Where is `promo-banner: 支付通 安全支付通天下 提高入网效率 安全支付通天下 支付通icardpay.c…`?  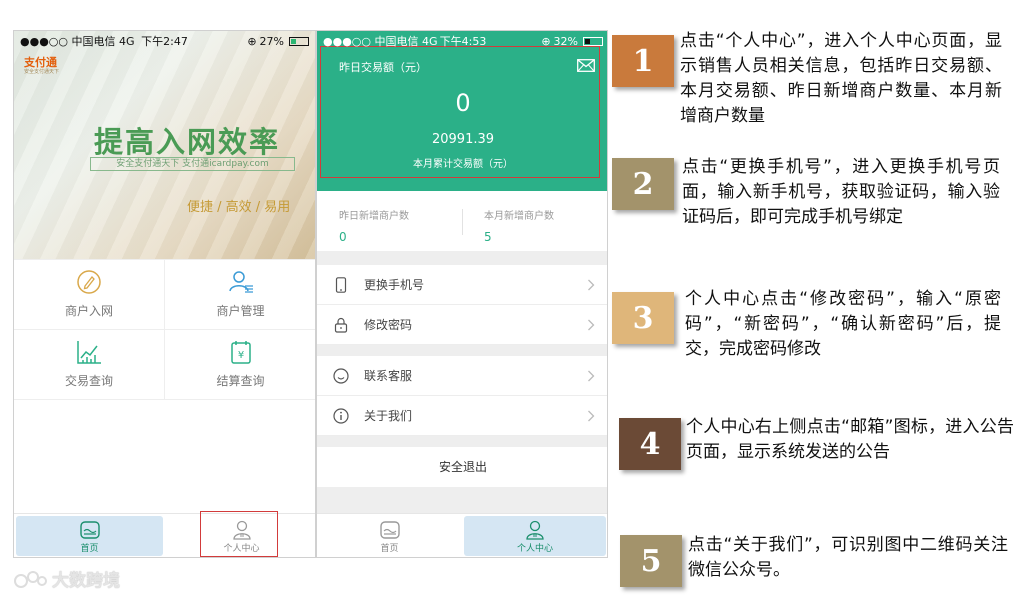 promo-banner: 支付通 安全支付通天下 提高入网效率 安全支付通天下 支付通icardpay.c… is located at coordinates (164, 145).